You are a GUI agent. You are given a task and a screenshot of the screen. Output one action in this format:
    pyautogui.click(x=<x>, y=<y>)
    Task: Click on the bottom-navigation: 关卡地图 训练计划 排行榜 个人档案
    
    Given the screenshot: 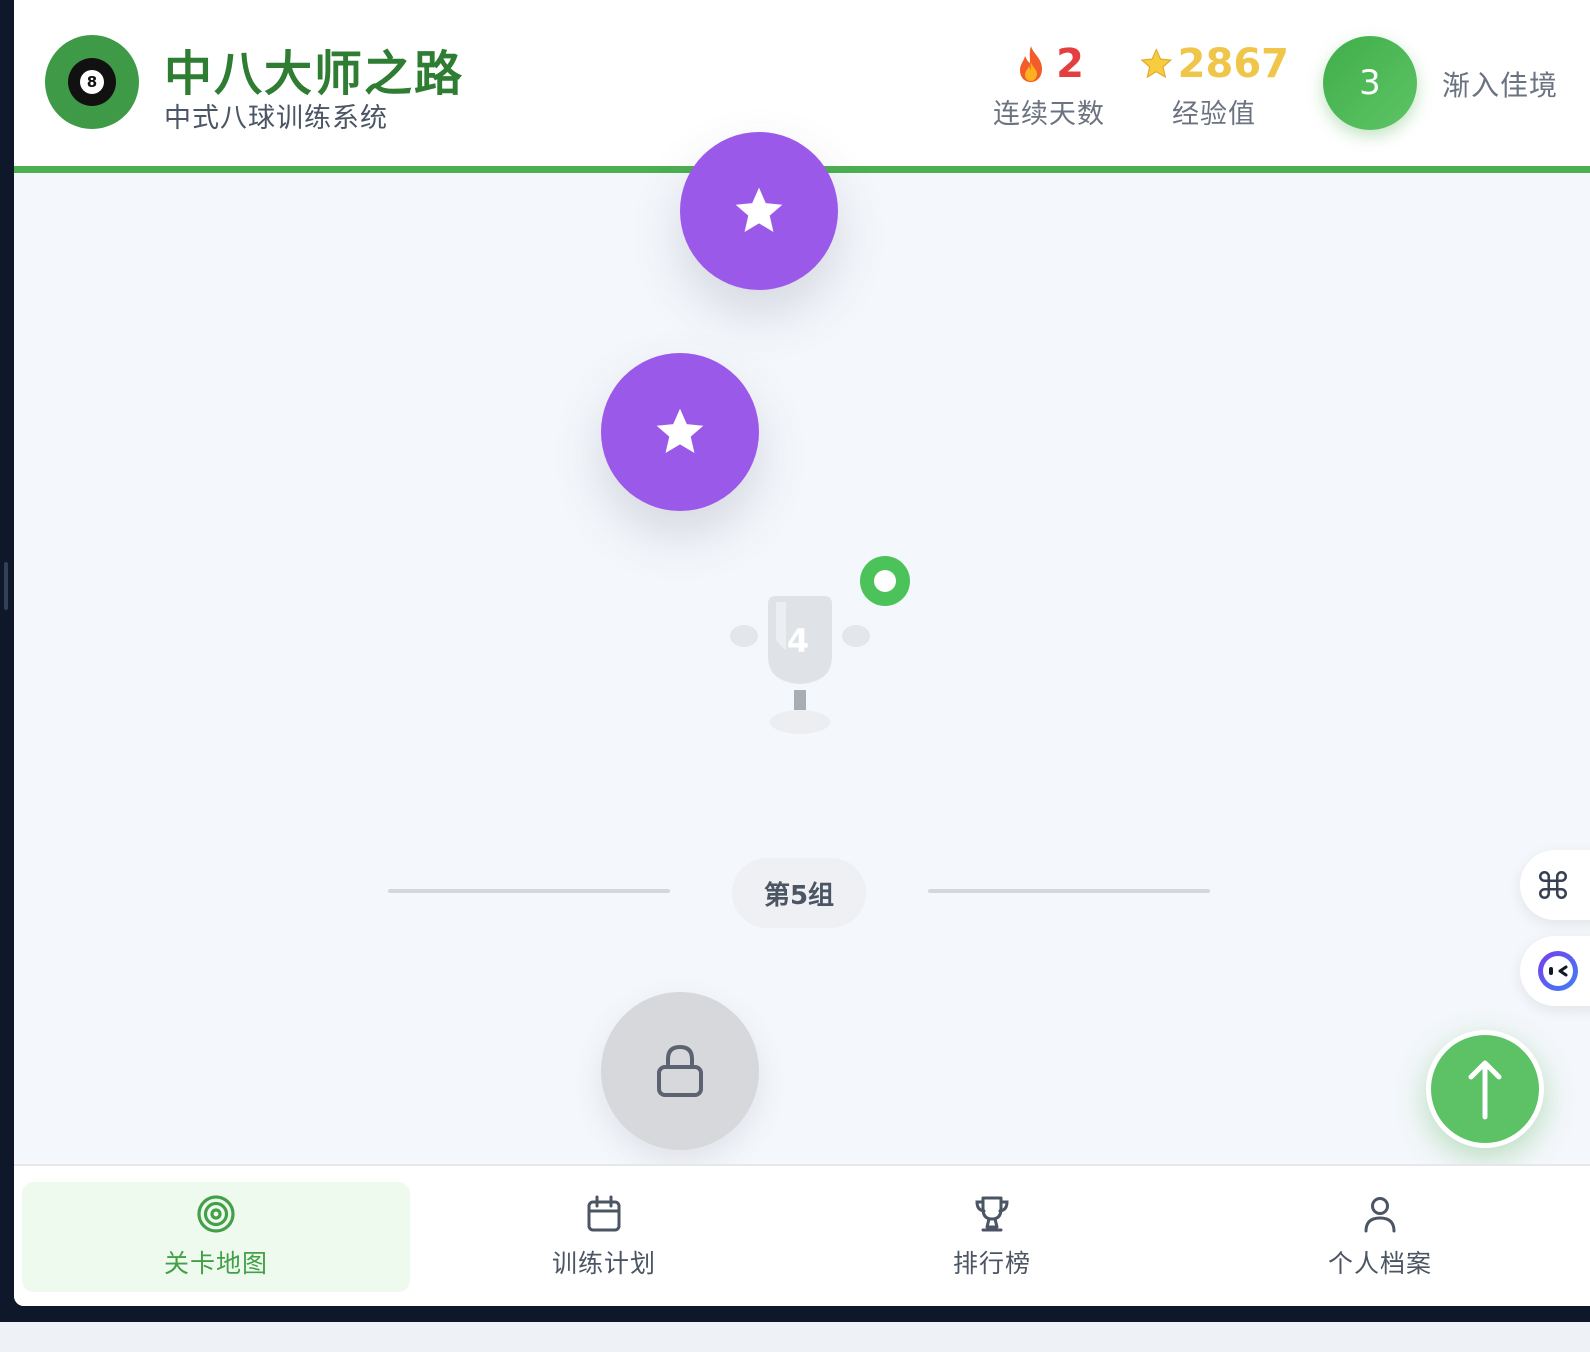 What is the action you would take?
    pyautogui.click(x=802, y=1235)
    